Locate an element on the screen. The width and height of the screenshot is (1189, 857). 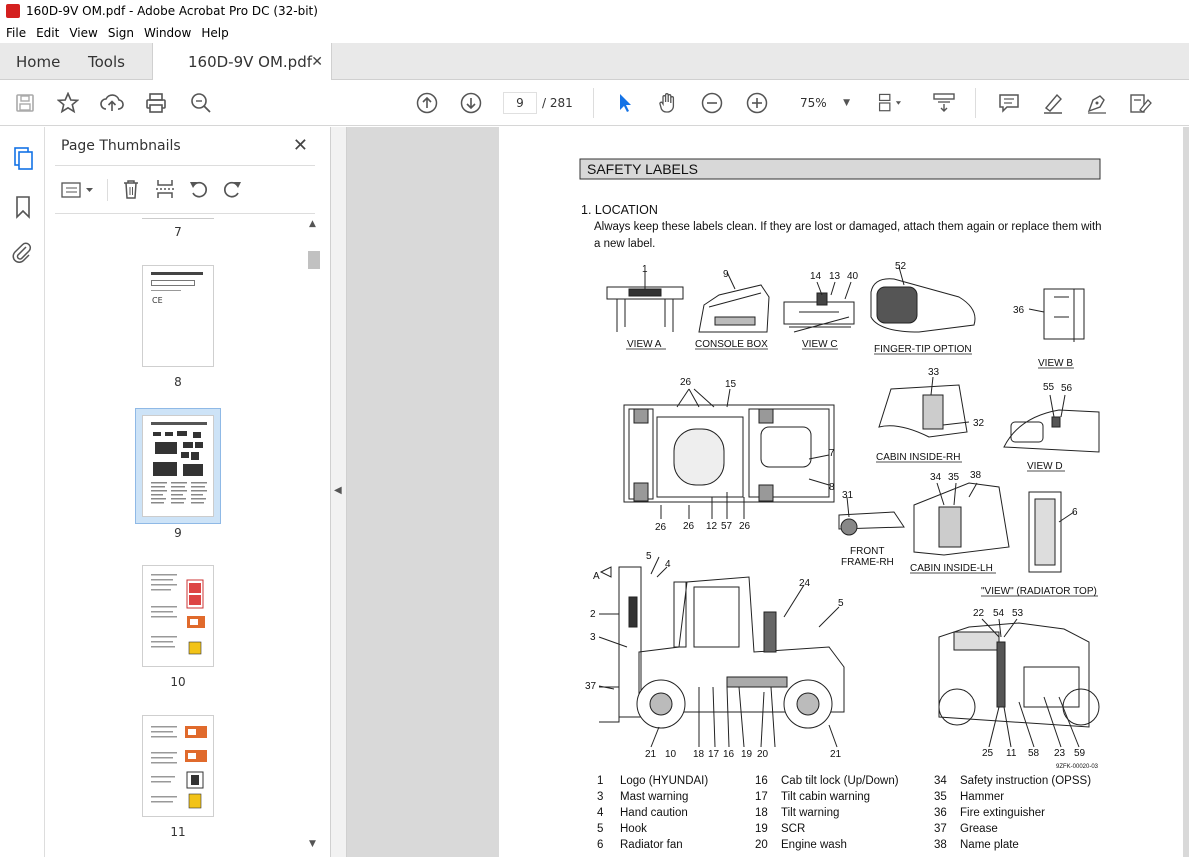
thumbnail-scrollbar: ▲ ▼ is located at coordinates (314, 537).